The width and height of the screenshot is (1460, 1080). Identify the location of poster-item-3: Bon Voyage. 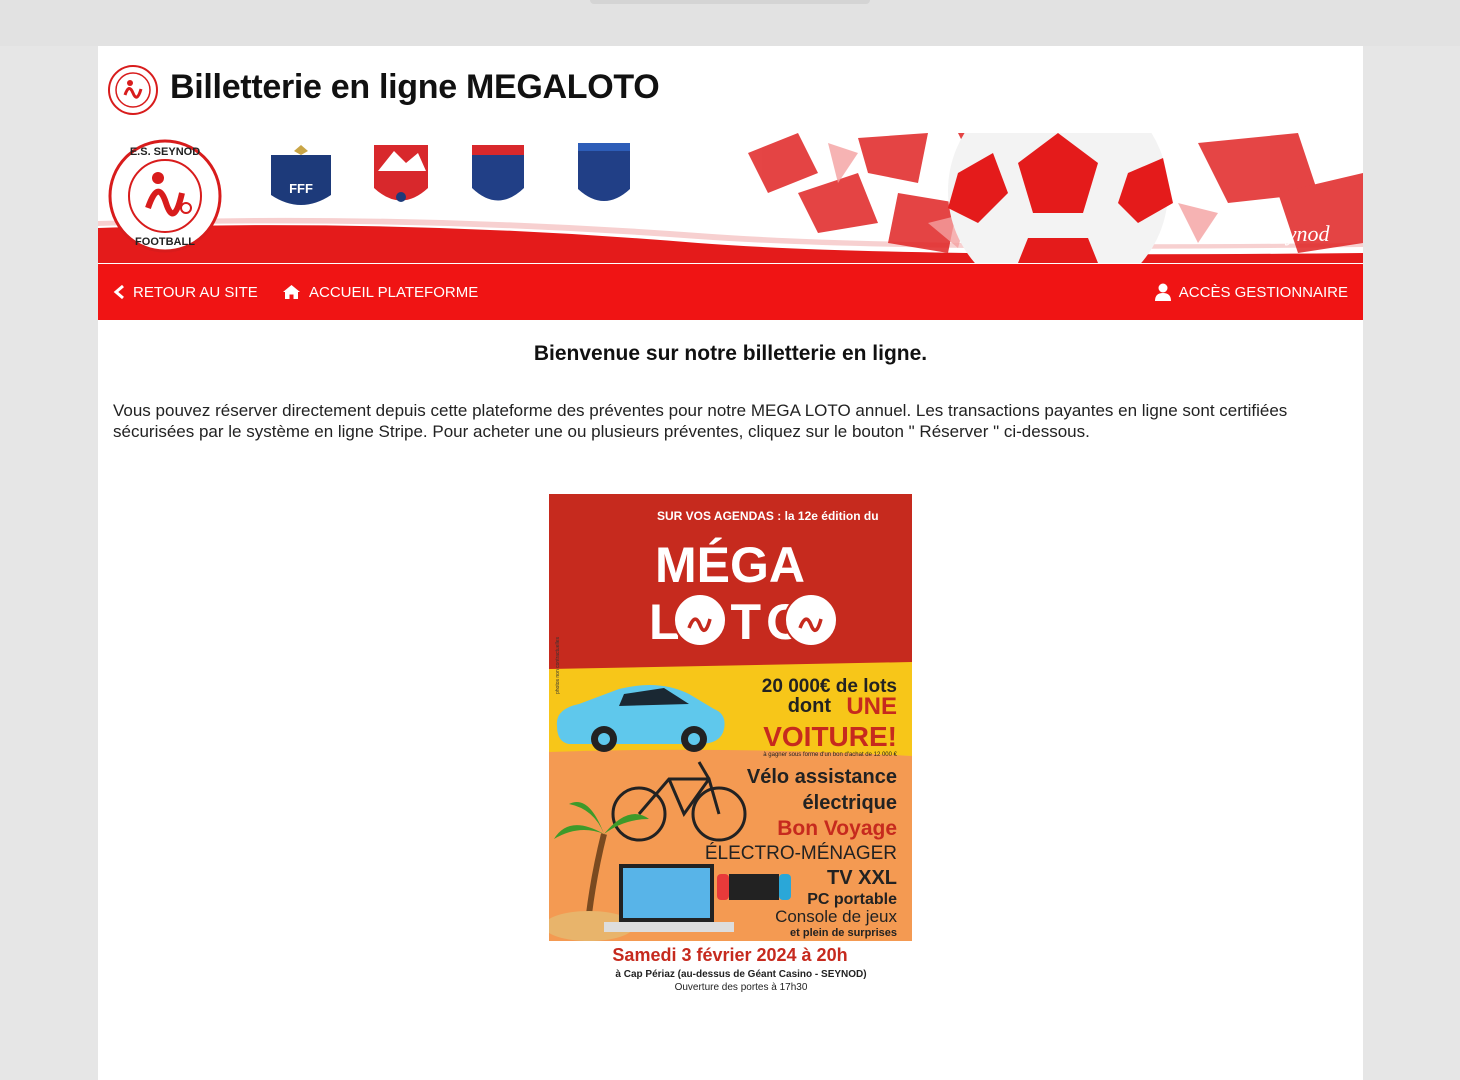
(837, 828).